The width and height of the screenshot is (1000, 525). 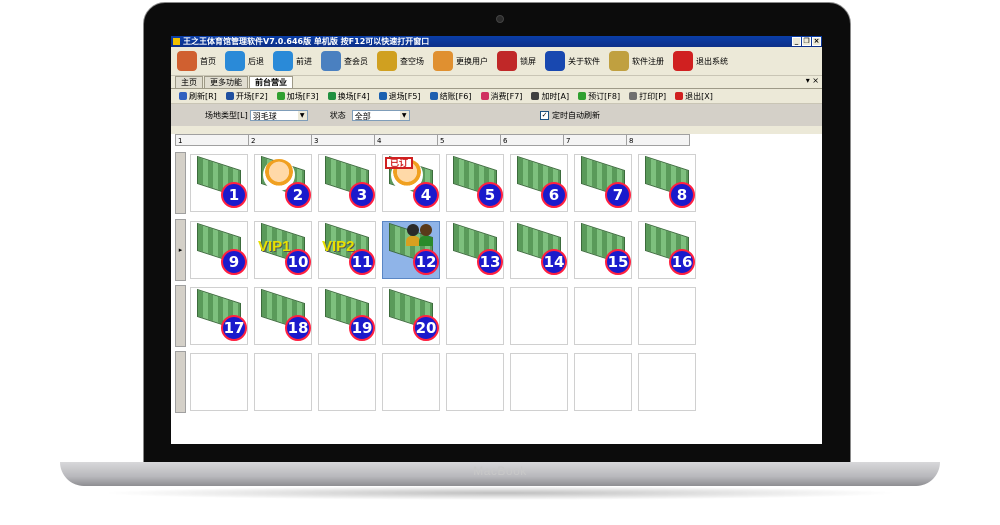 I want to click on toolbar-button-label: 软件注册, so click(x=648, y=61).